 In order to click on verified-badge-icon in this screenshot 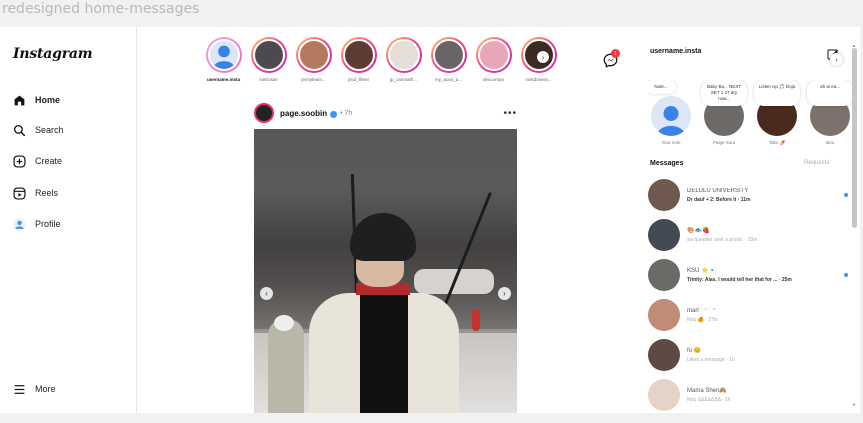, I will do `click(334, 114)`.